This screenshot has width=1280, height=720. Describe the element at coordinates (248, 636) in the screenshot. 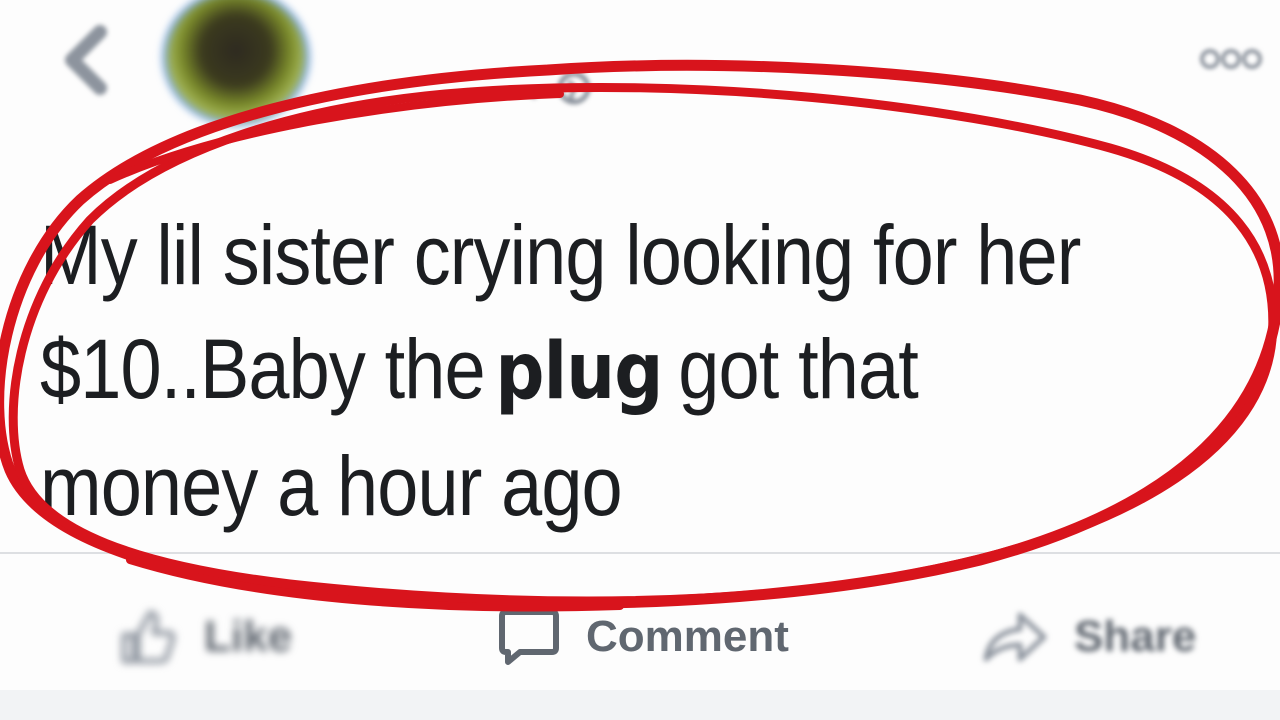

I see `like-label: Like` at that location.